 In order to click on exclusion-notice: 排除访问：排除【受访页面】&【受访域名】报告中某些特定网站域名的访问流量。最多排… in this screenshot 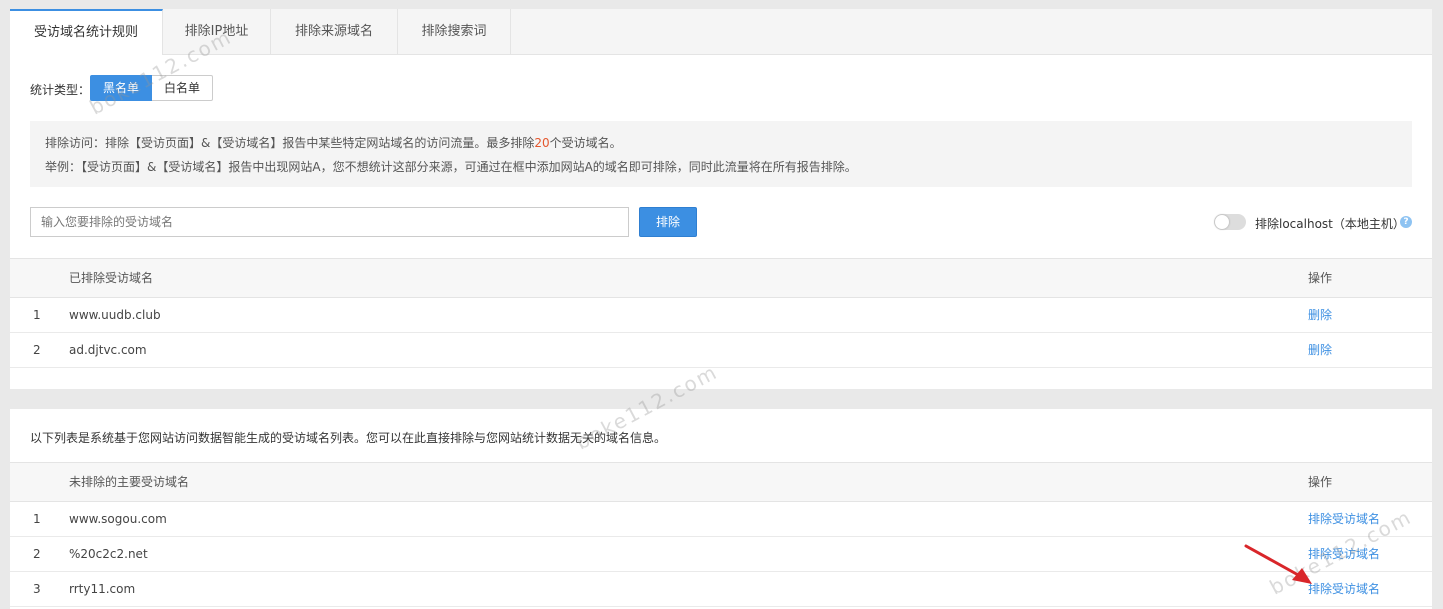, I will do `click(721, 154)`.